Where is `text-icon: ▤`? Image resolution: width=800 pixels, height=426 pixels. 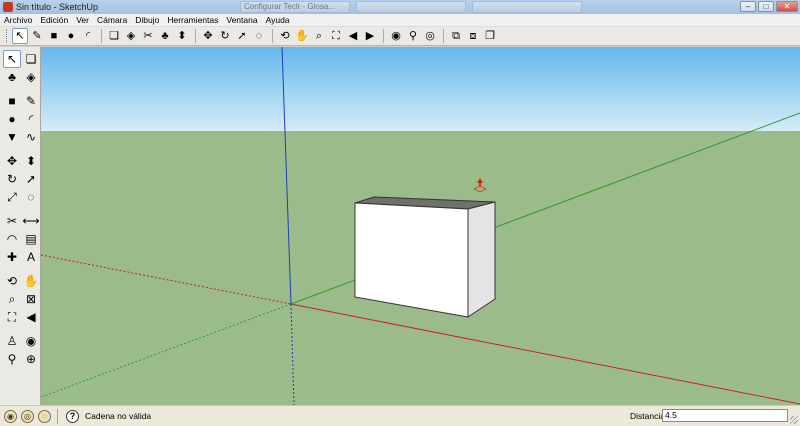
text-icon: ▤ is located at coordinates (31, 239).